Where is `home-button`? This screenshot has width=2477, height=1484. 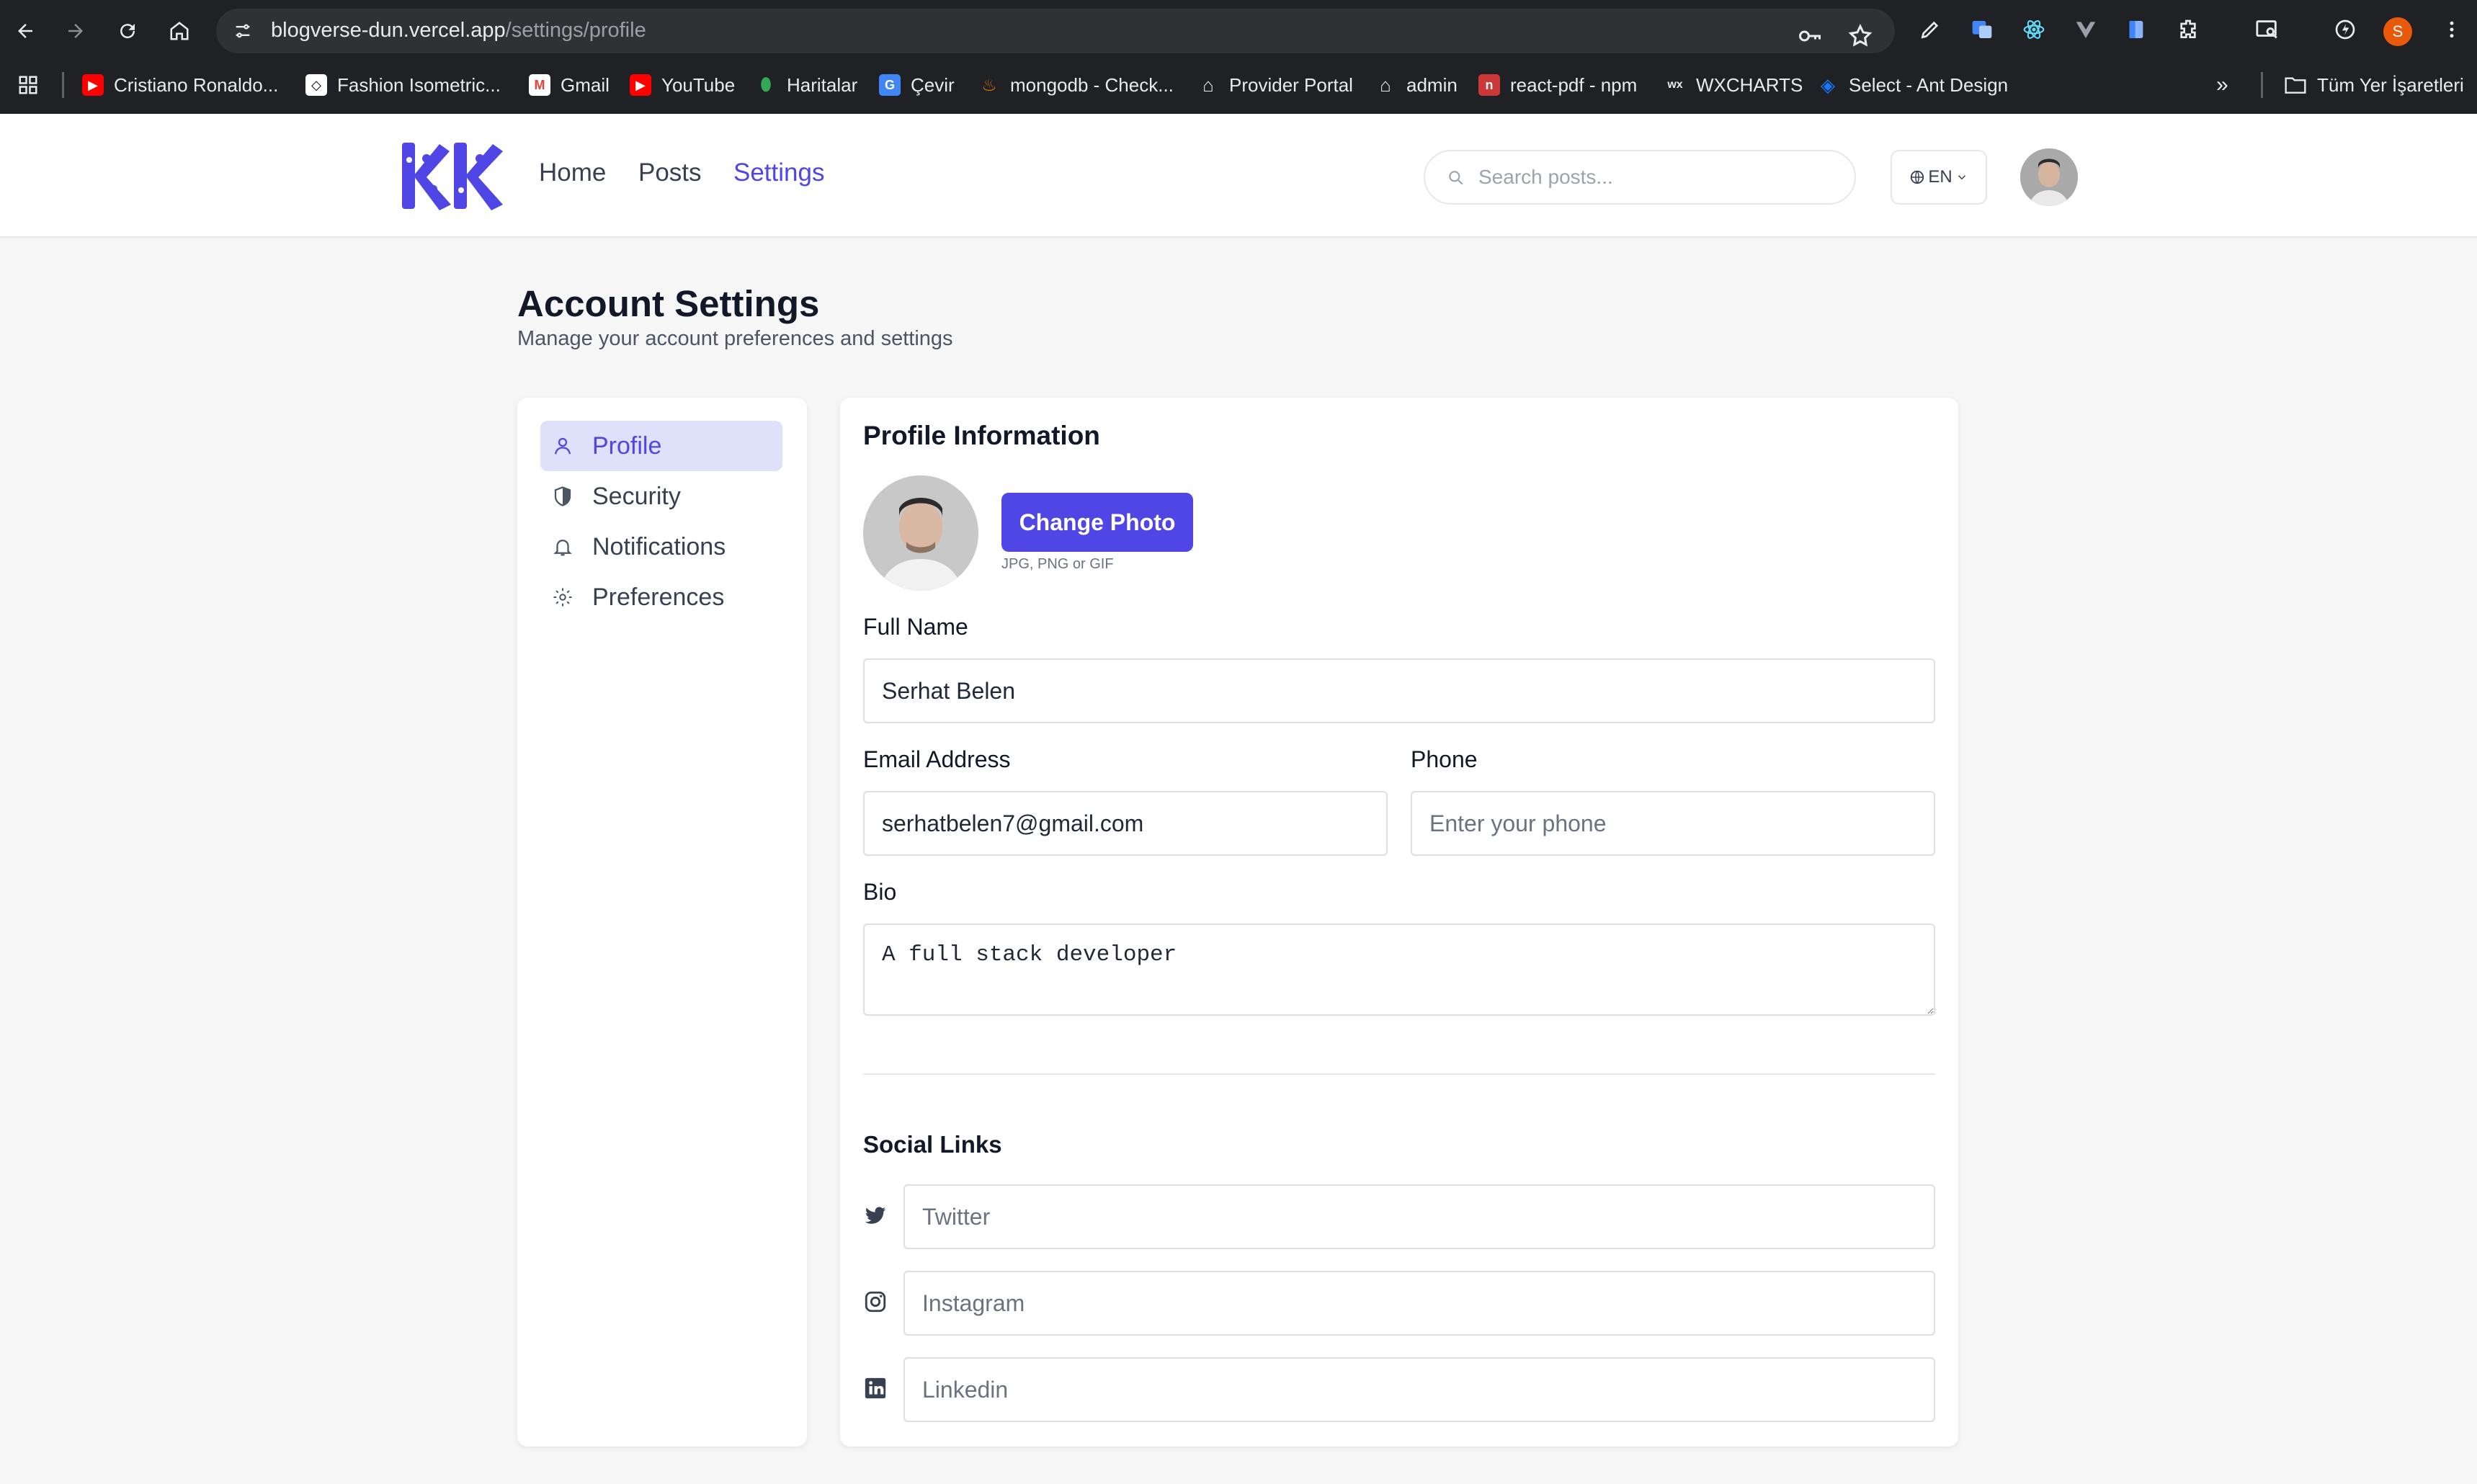
home-button is located at coordinates (179, 31).